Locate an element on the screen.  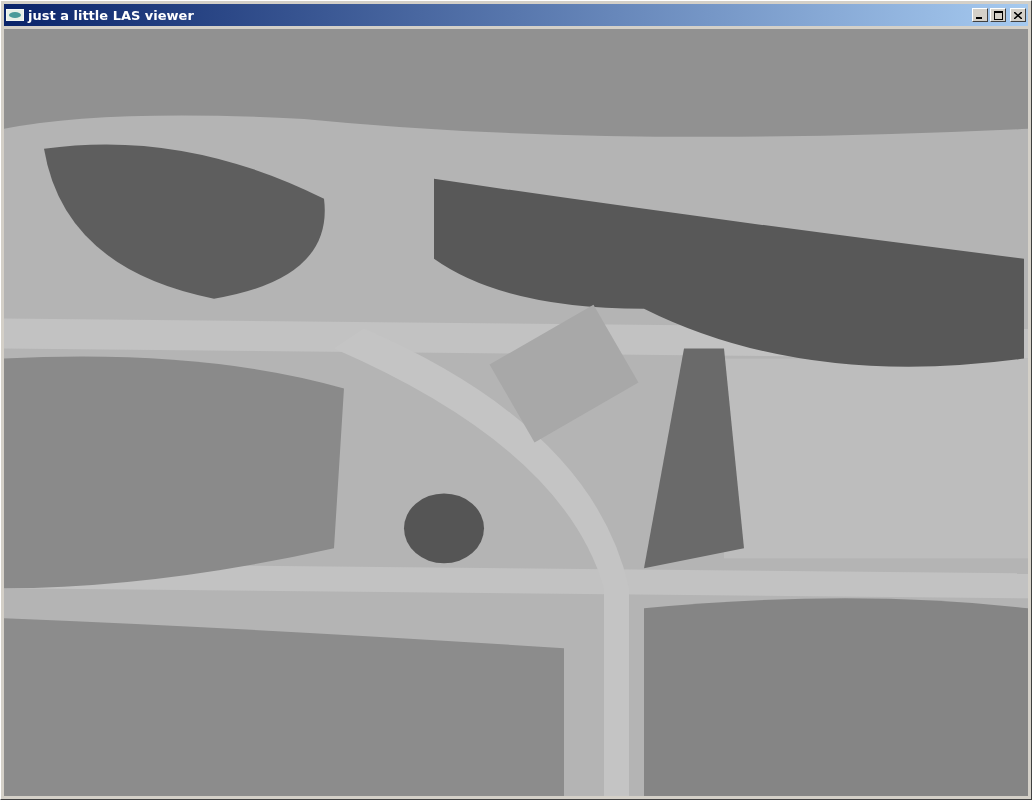
maximize-button is located at coordinates (998, 15).